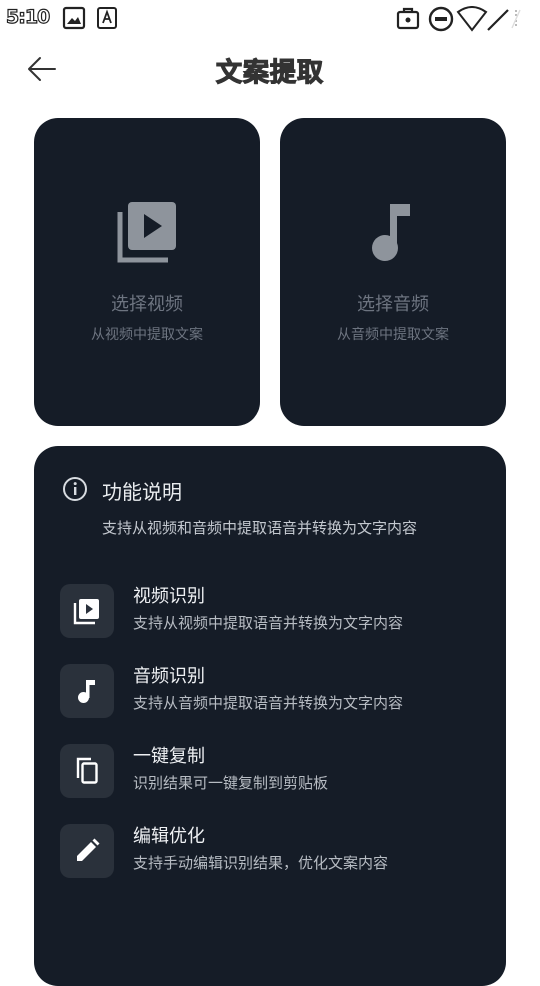 The image size is (540, 986). Describe the element at coordinates (169, 756) in the screenshot. I see `feature-item-title: 一键复制` at that location.